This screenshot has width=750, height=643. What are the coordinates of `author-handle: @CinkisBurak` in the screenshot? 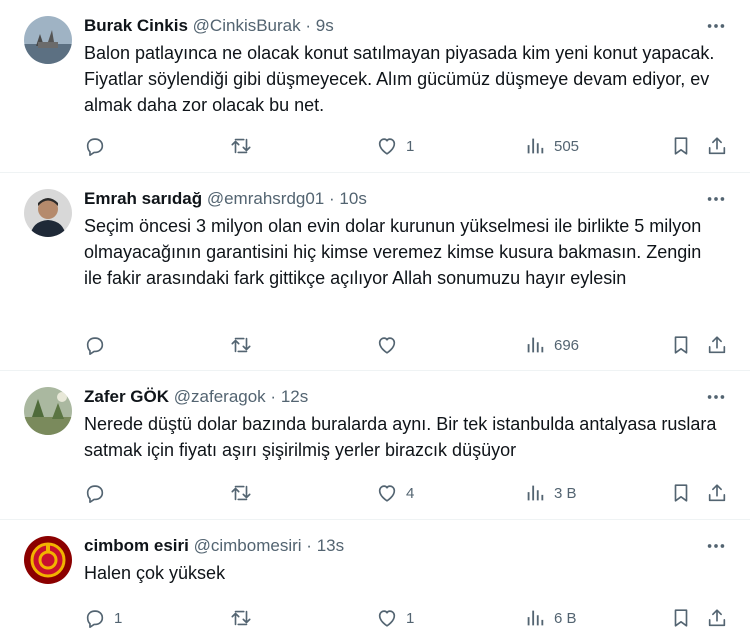 It's located at (247, 25).